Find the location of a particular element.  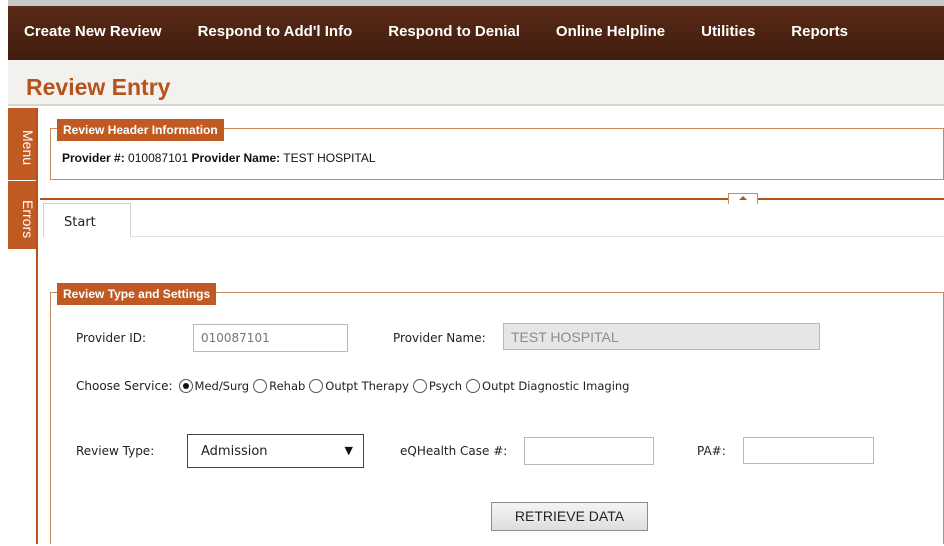

review-settings-legend: Review Type and Settings is located at coordinates (137, 294).